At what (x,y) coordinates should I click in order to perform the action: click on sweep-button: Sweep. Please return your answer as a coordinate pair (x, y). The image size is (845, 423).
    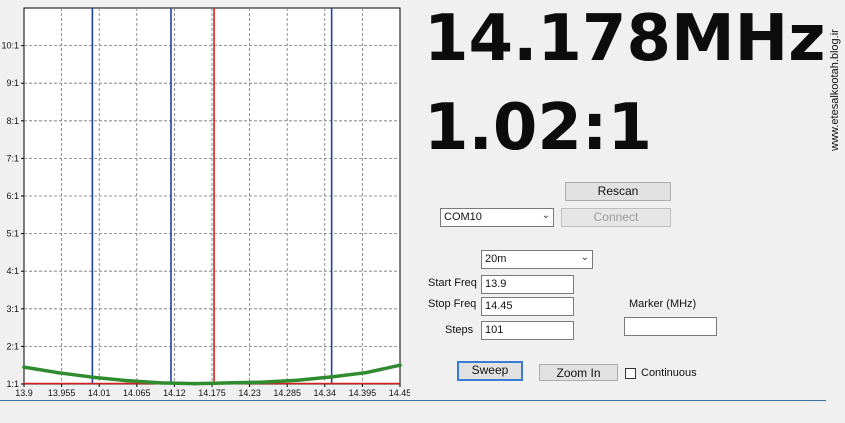
    Looking at the image, I should click on (490, 371).